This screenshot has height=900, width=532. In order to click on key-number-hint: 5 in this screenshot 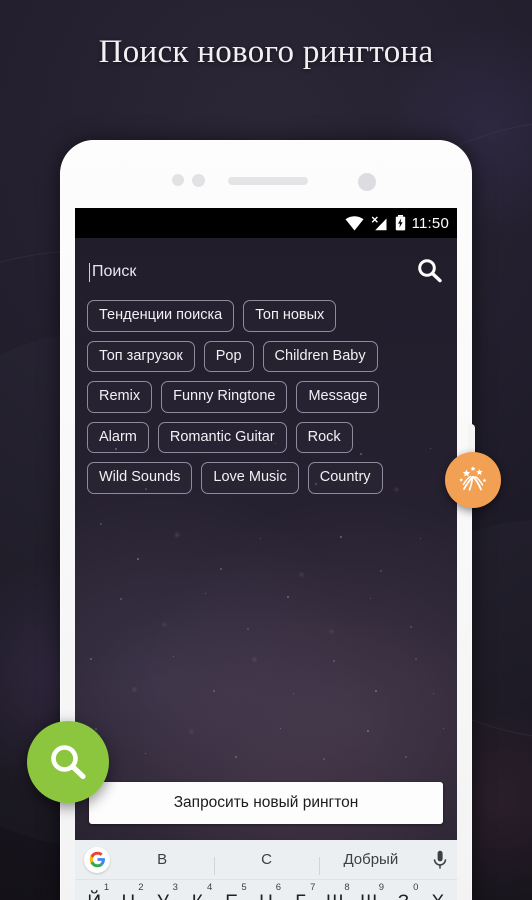, I will do `click(244, 887)`.